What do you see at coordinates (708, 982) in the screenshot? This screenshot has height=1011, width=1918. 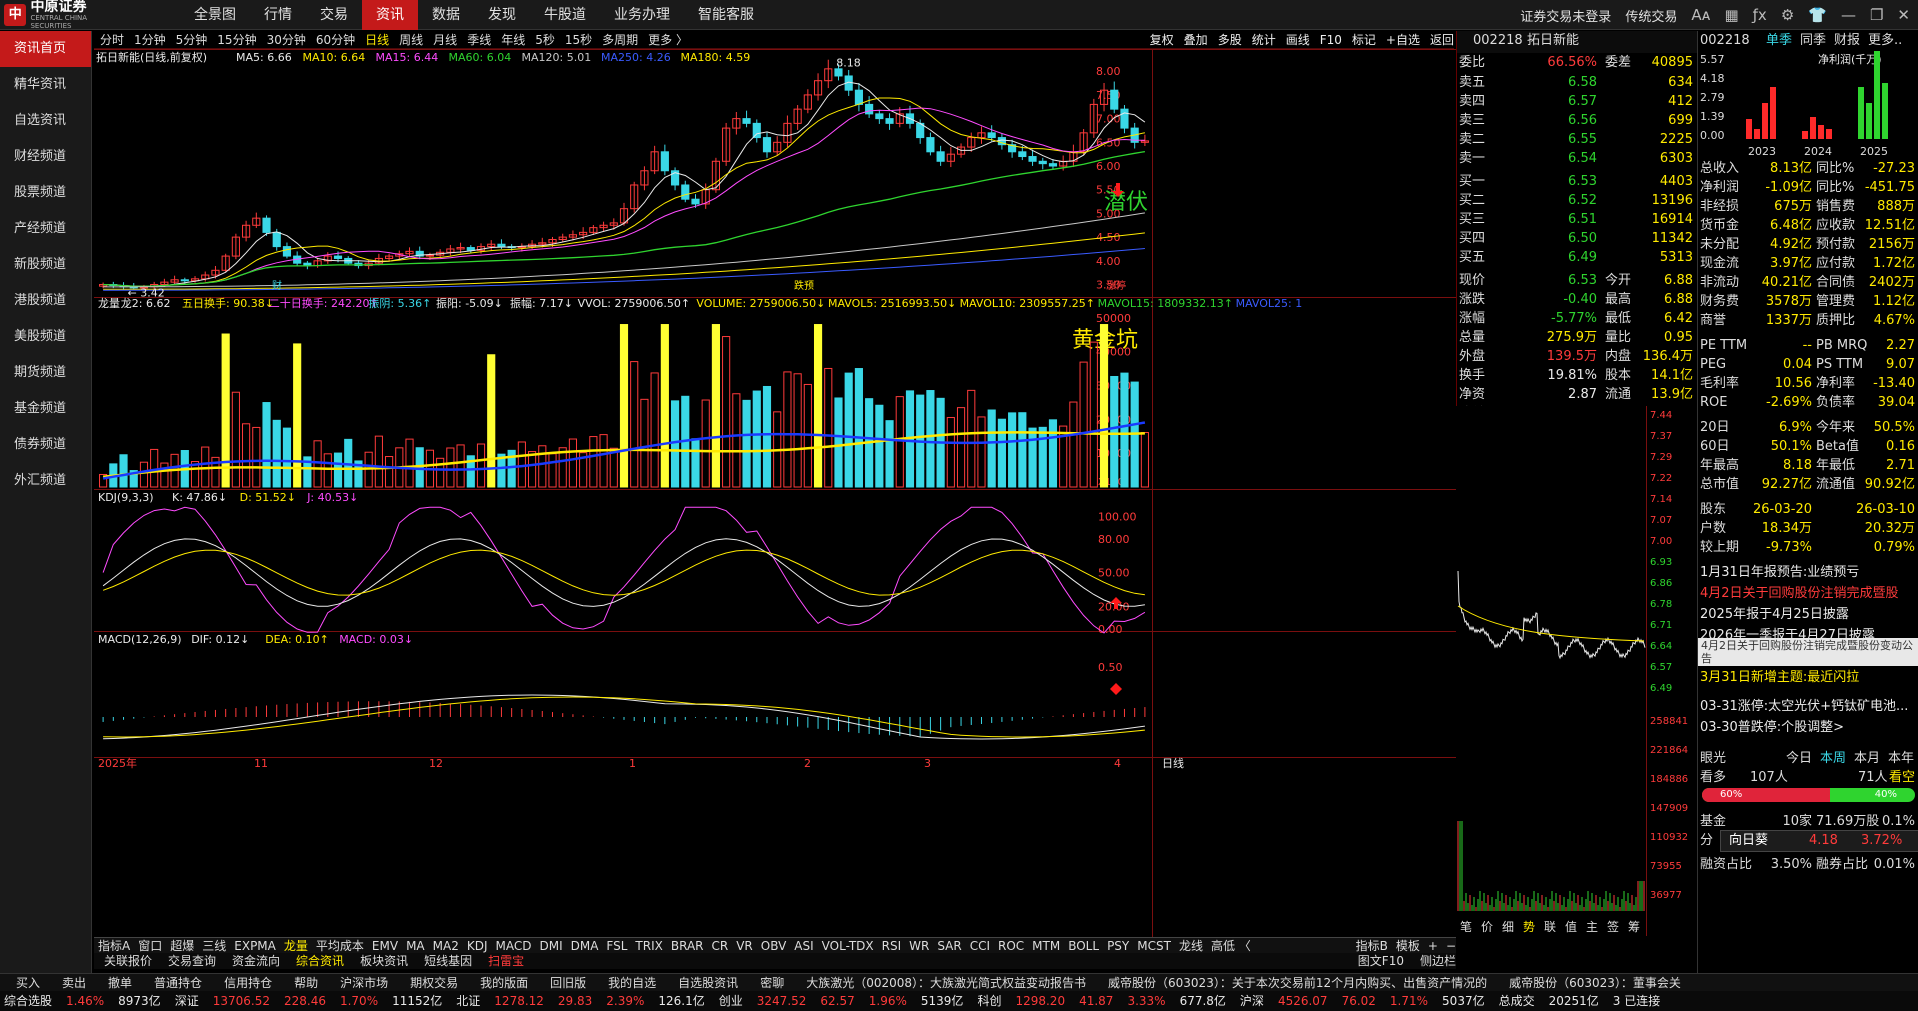 I see `bottom-action-11: 自选股资讯` at bounding box center [708, 982].